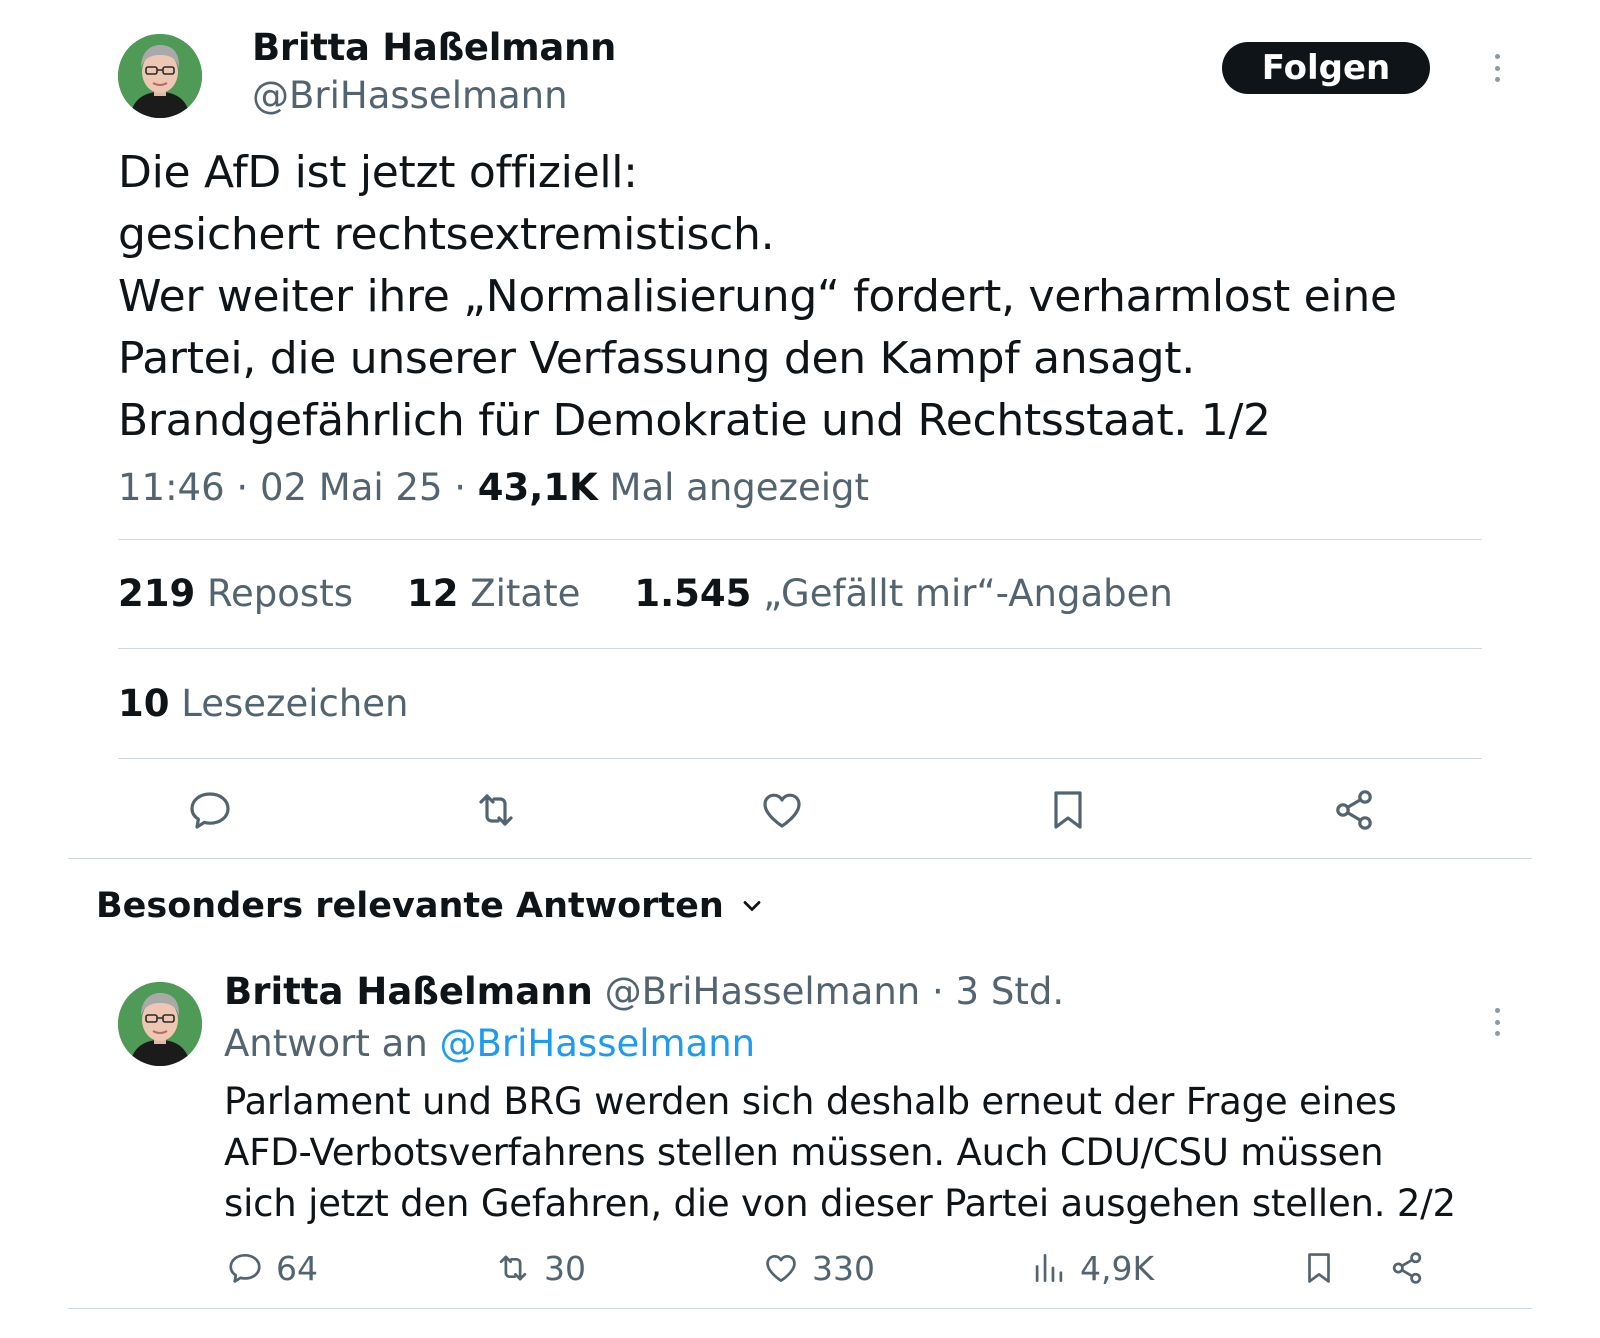 The width and height of the screenshot is (1600, 1338). I want to click on reply-to-label: Antwort an, so click(326, 1043).